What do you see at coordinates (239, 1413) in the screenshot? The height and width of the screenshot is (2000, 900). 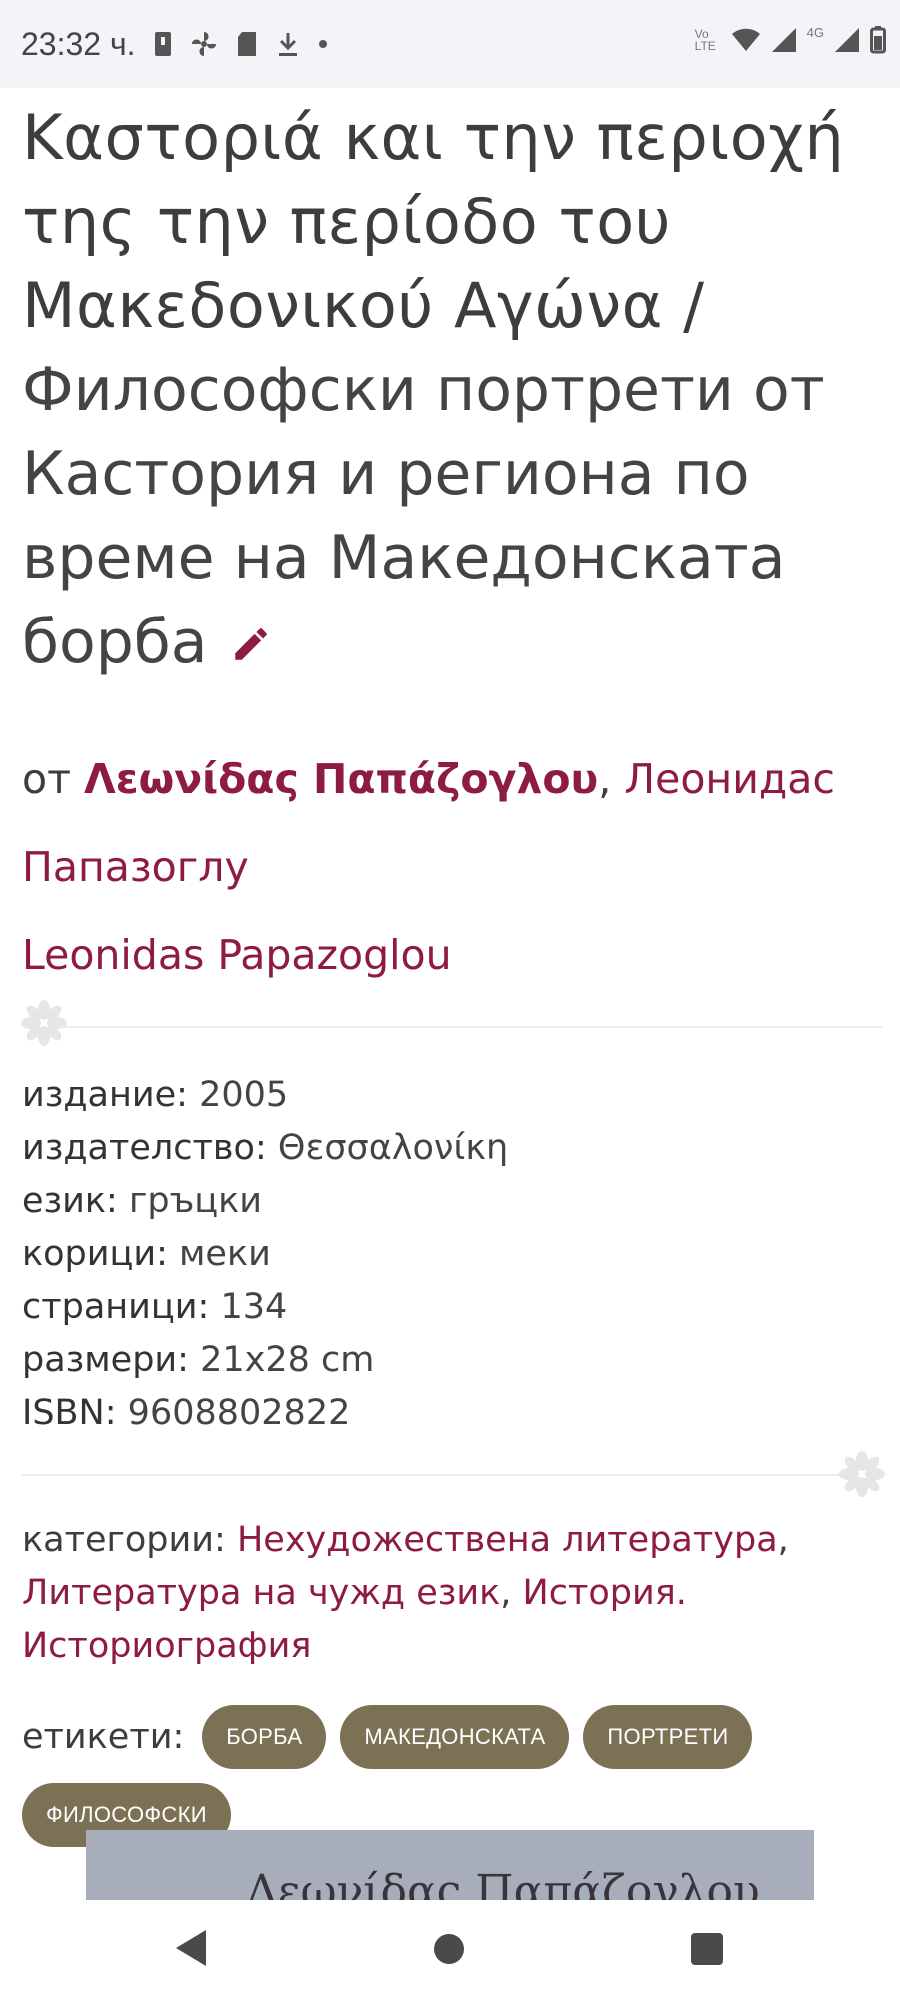 I see `detail-value: 9608802822` at bounding box center [239, 1413].